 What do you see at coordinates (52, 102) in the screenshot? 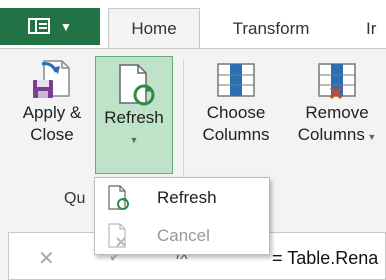
I see `apply-close-button: Apply & Close` at bounding box center [52, 102].